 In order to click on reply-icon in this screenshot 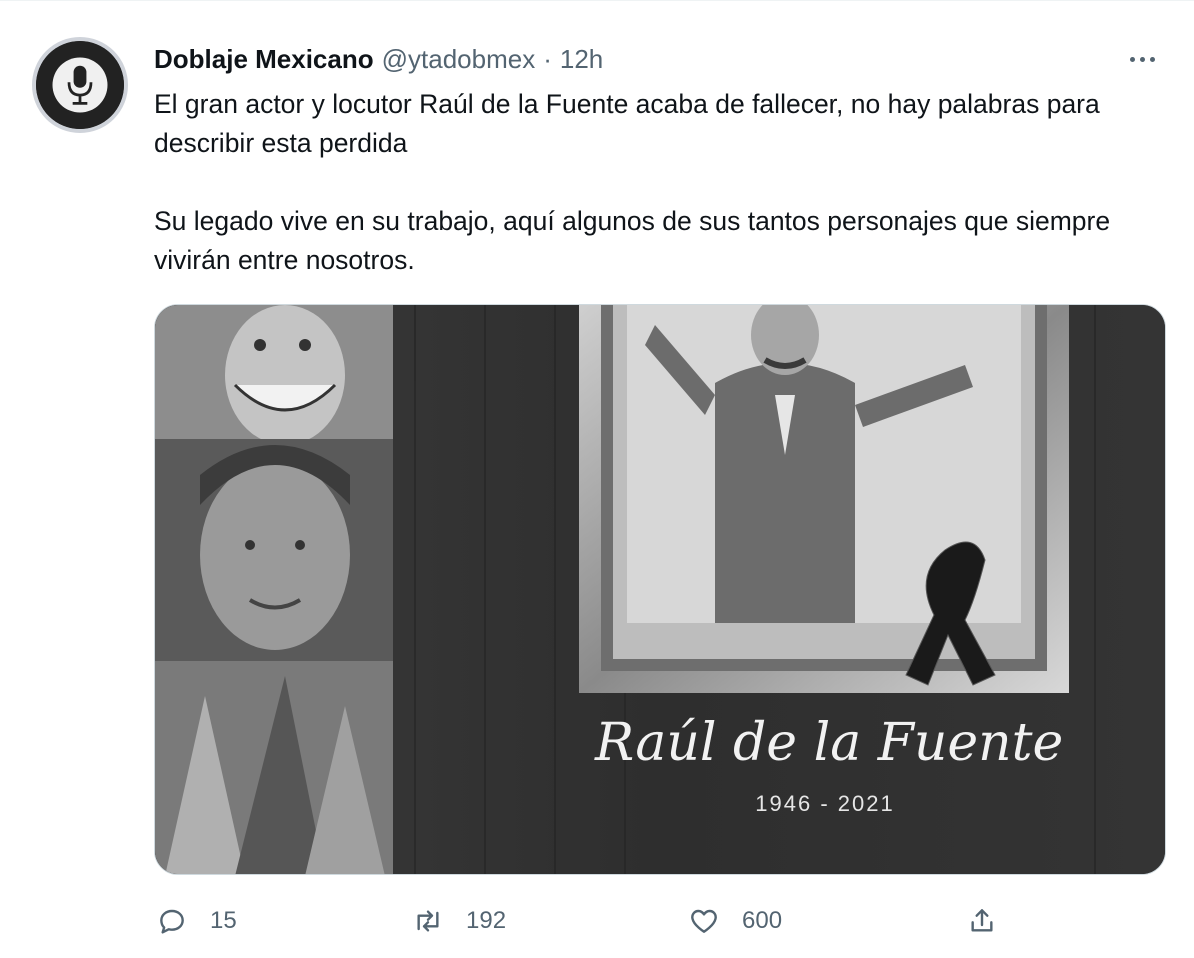, I will do `click(172, 921)`.